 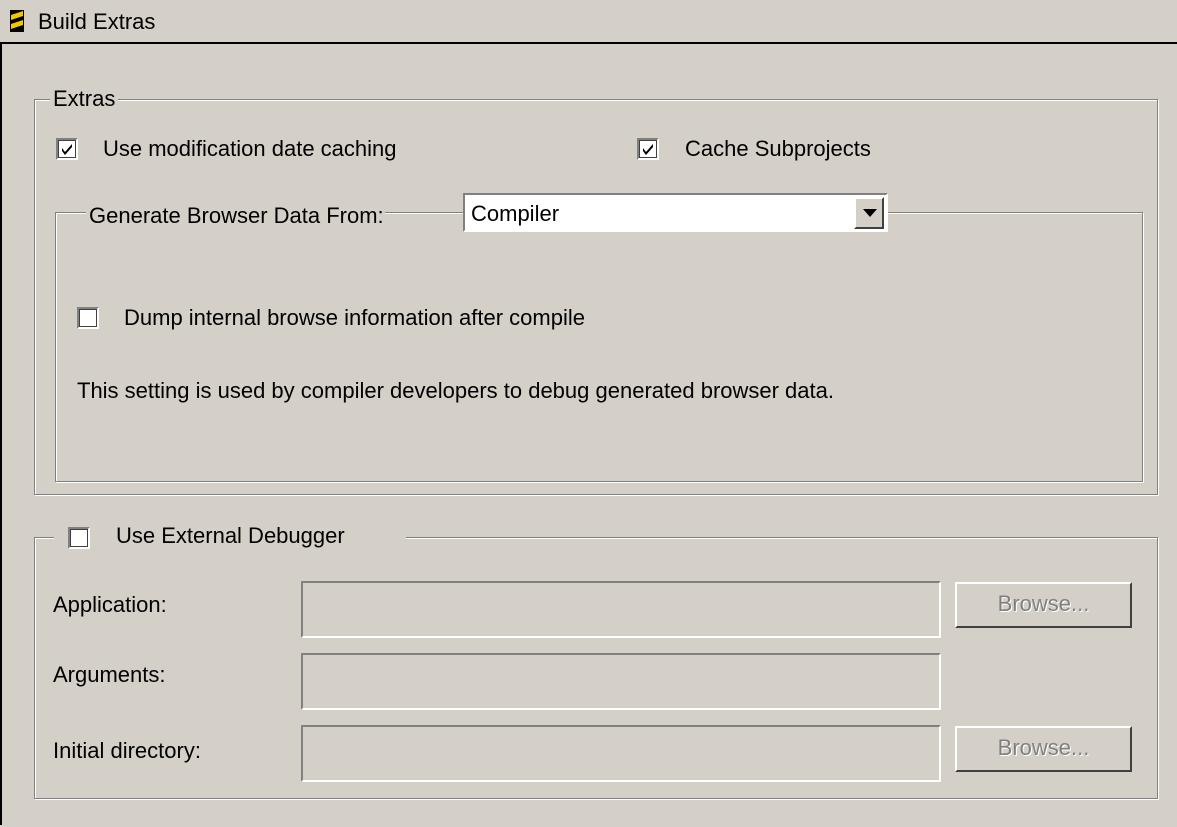 What do you see at coordinates (621, 681) in the screenshot?
I see `arguments-input` at bounding box center [621, 681].